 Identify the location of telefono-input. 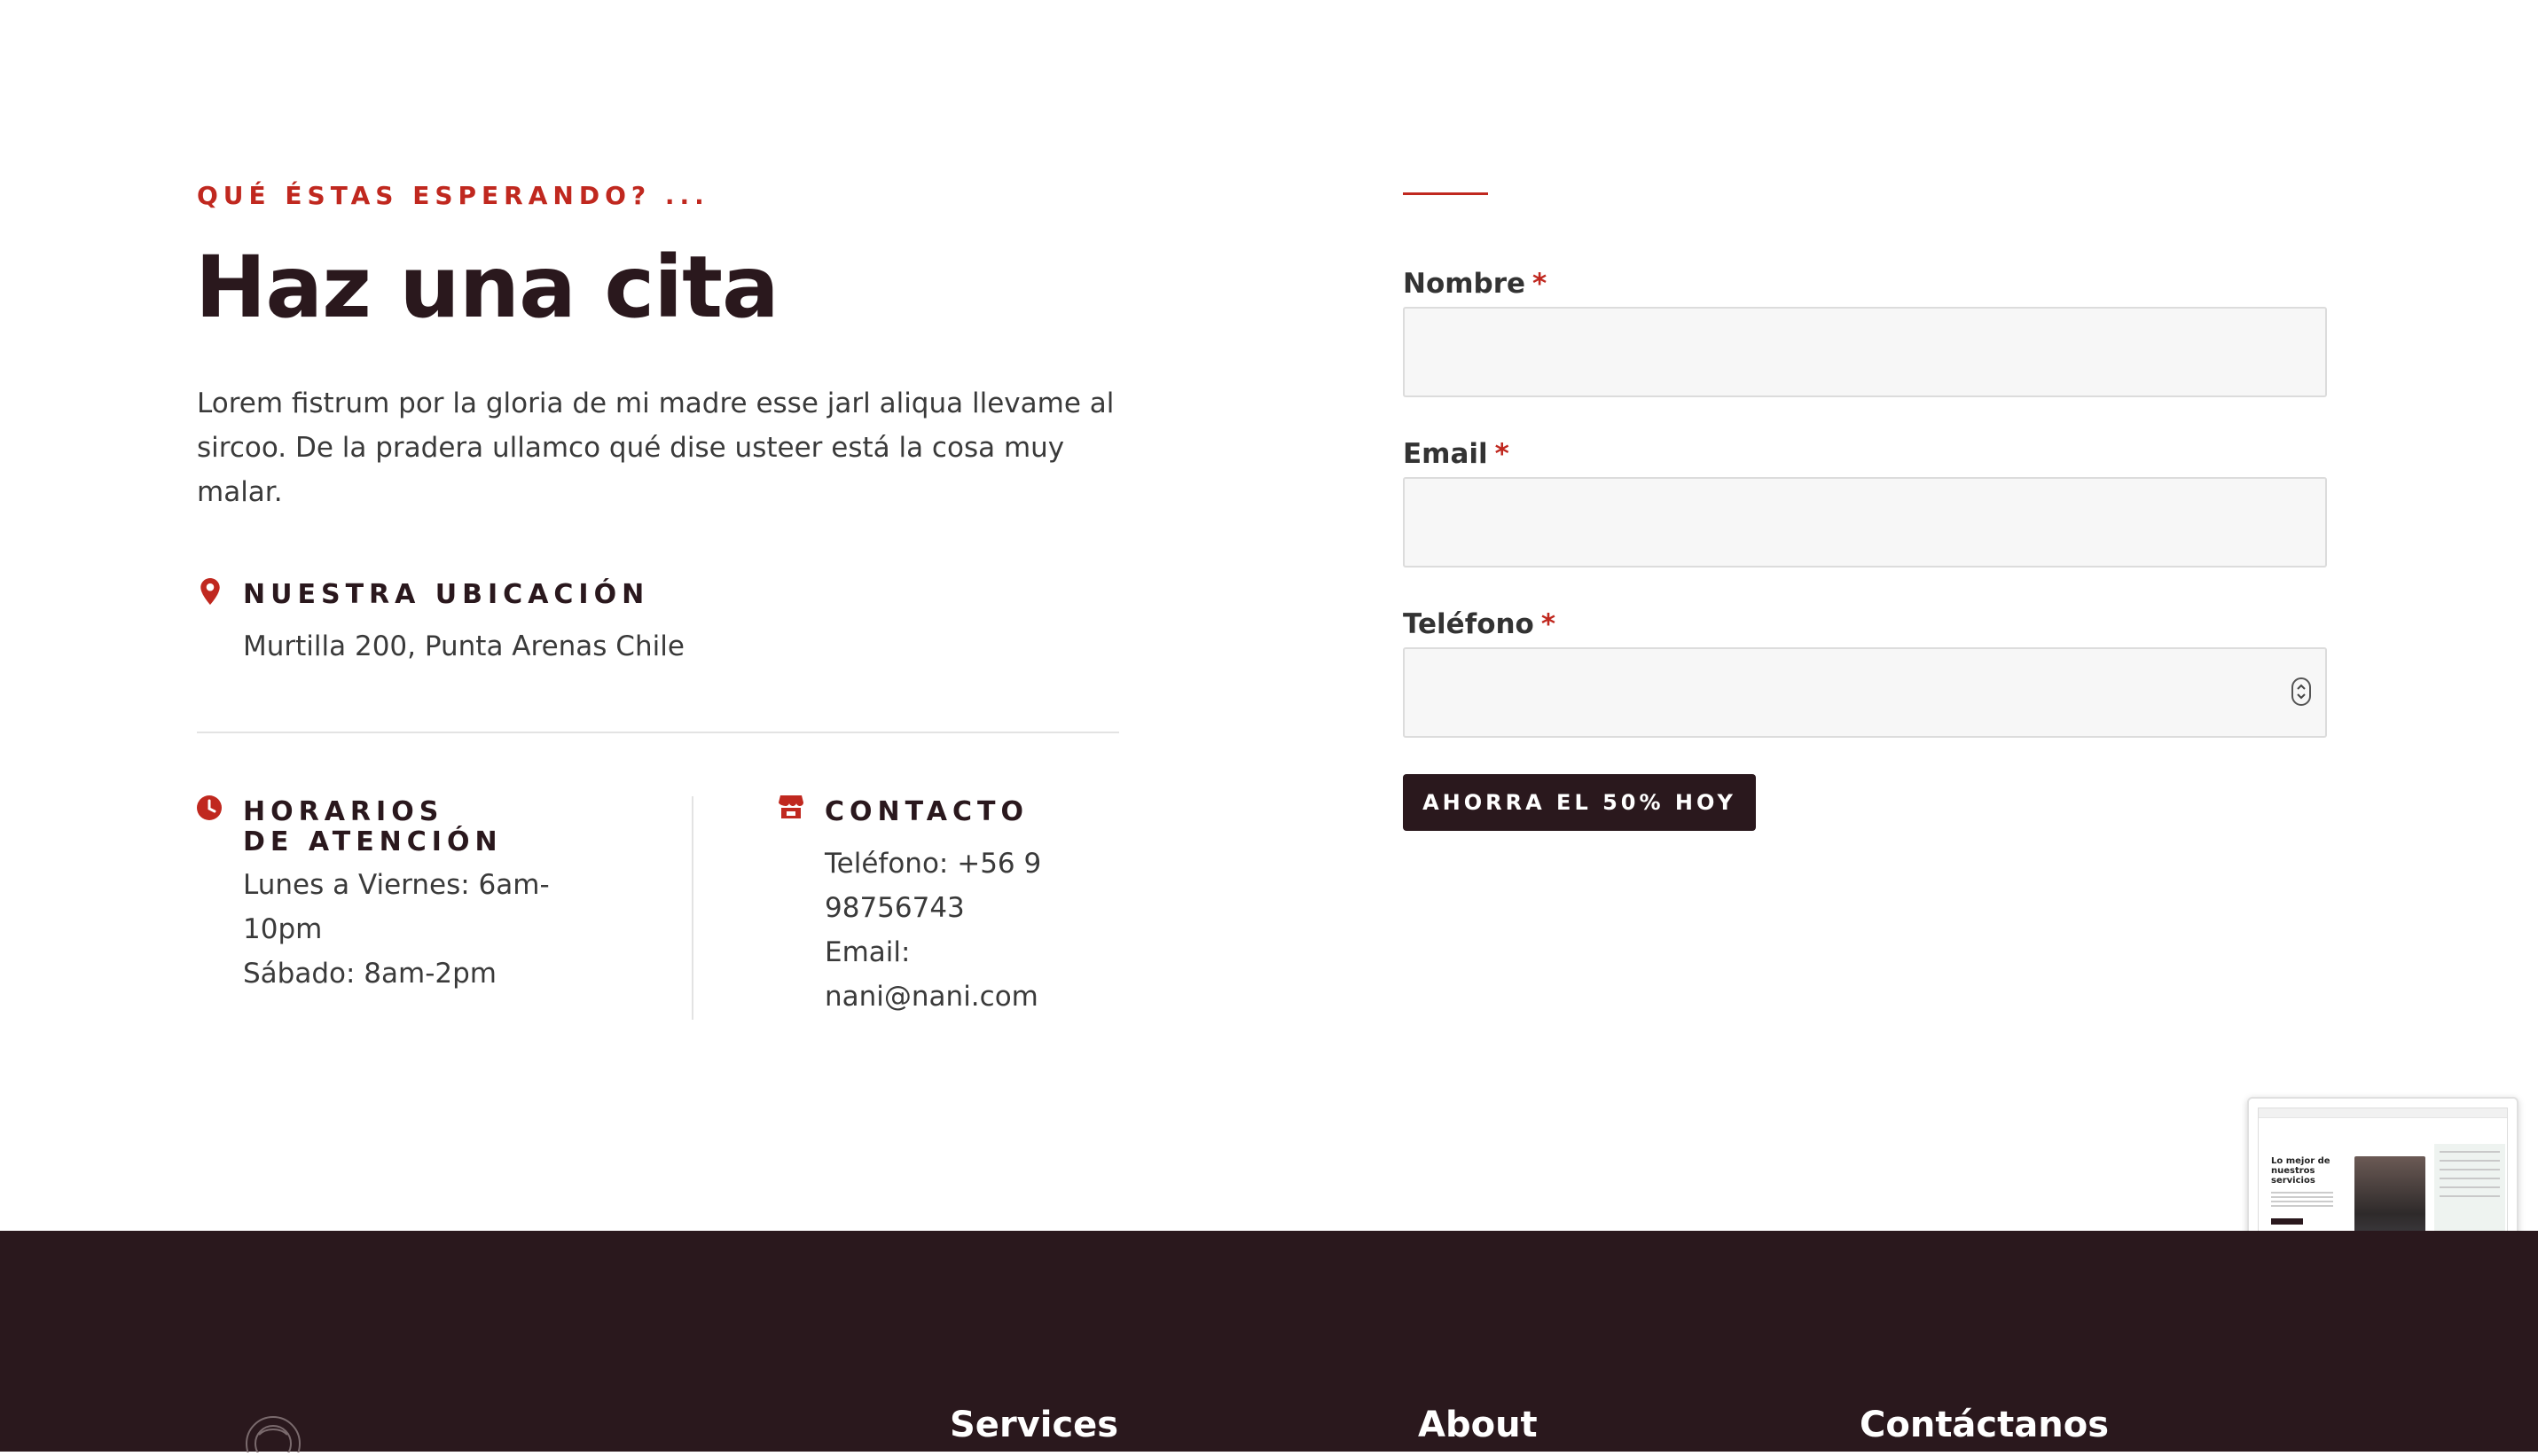
(1865, 692).